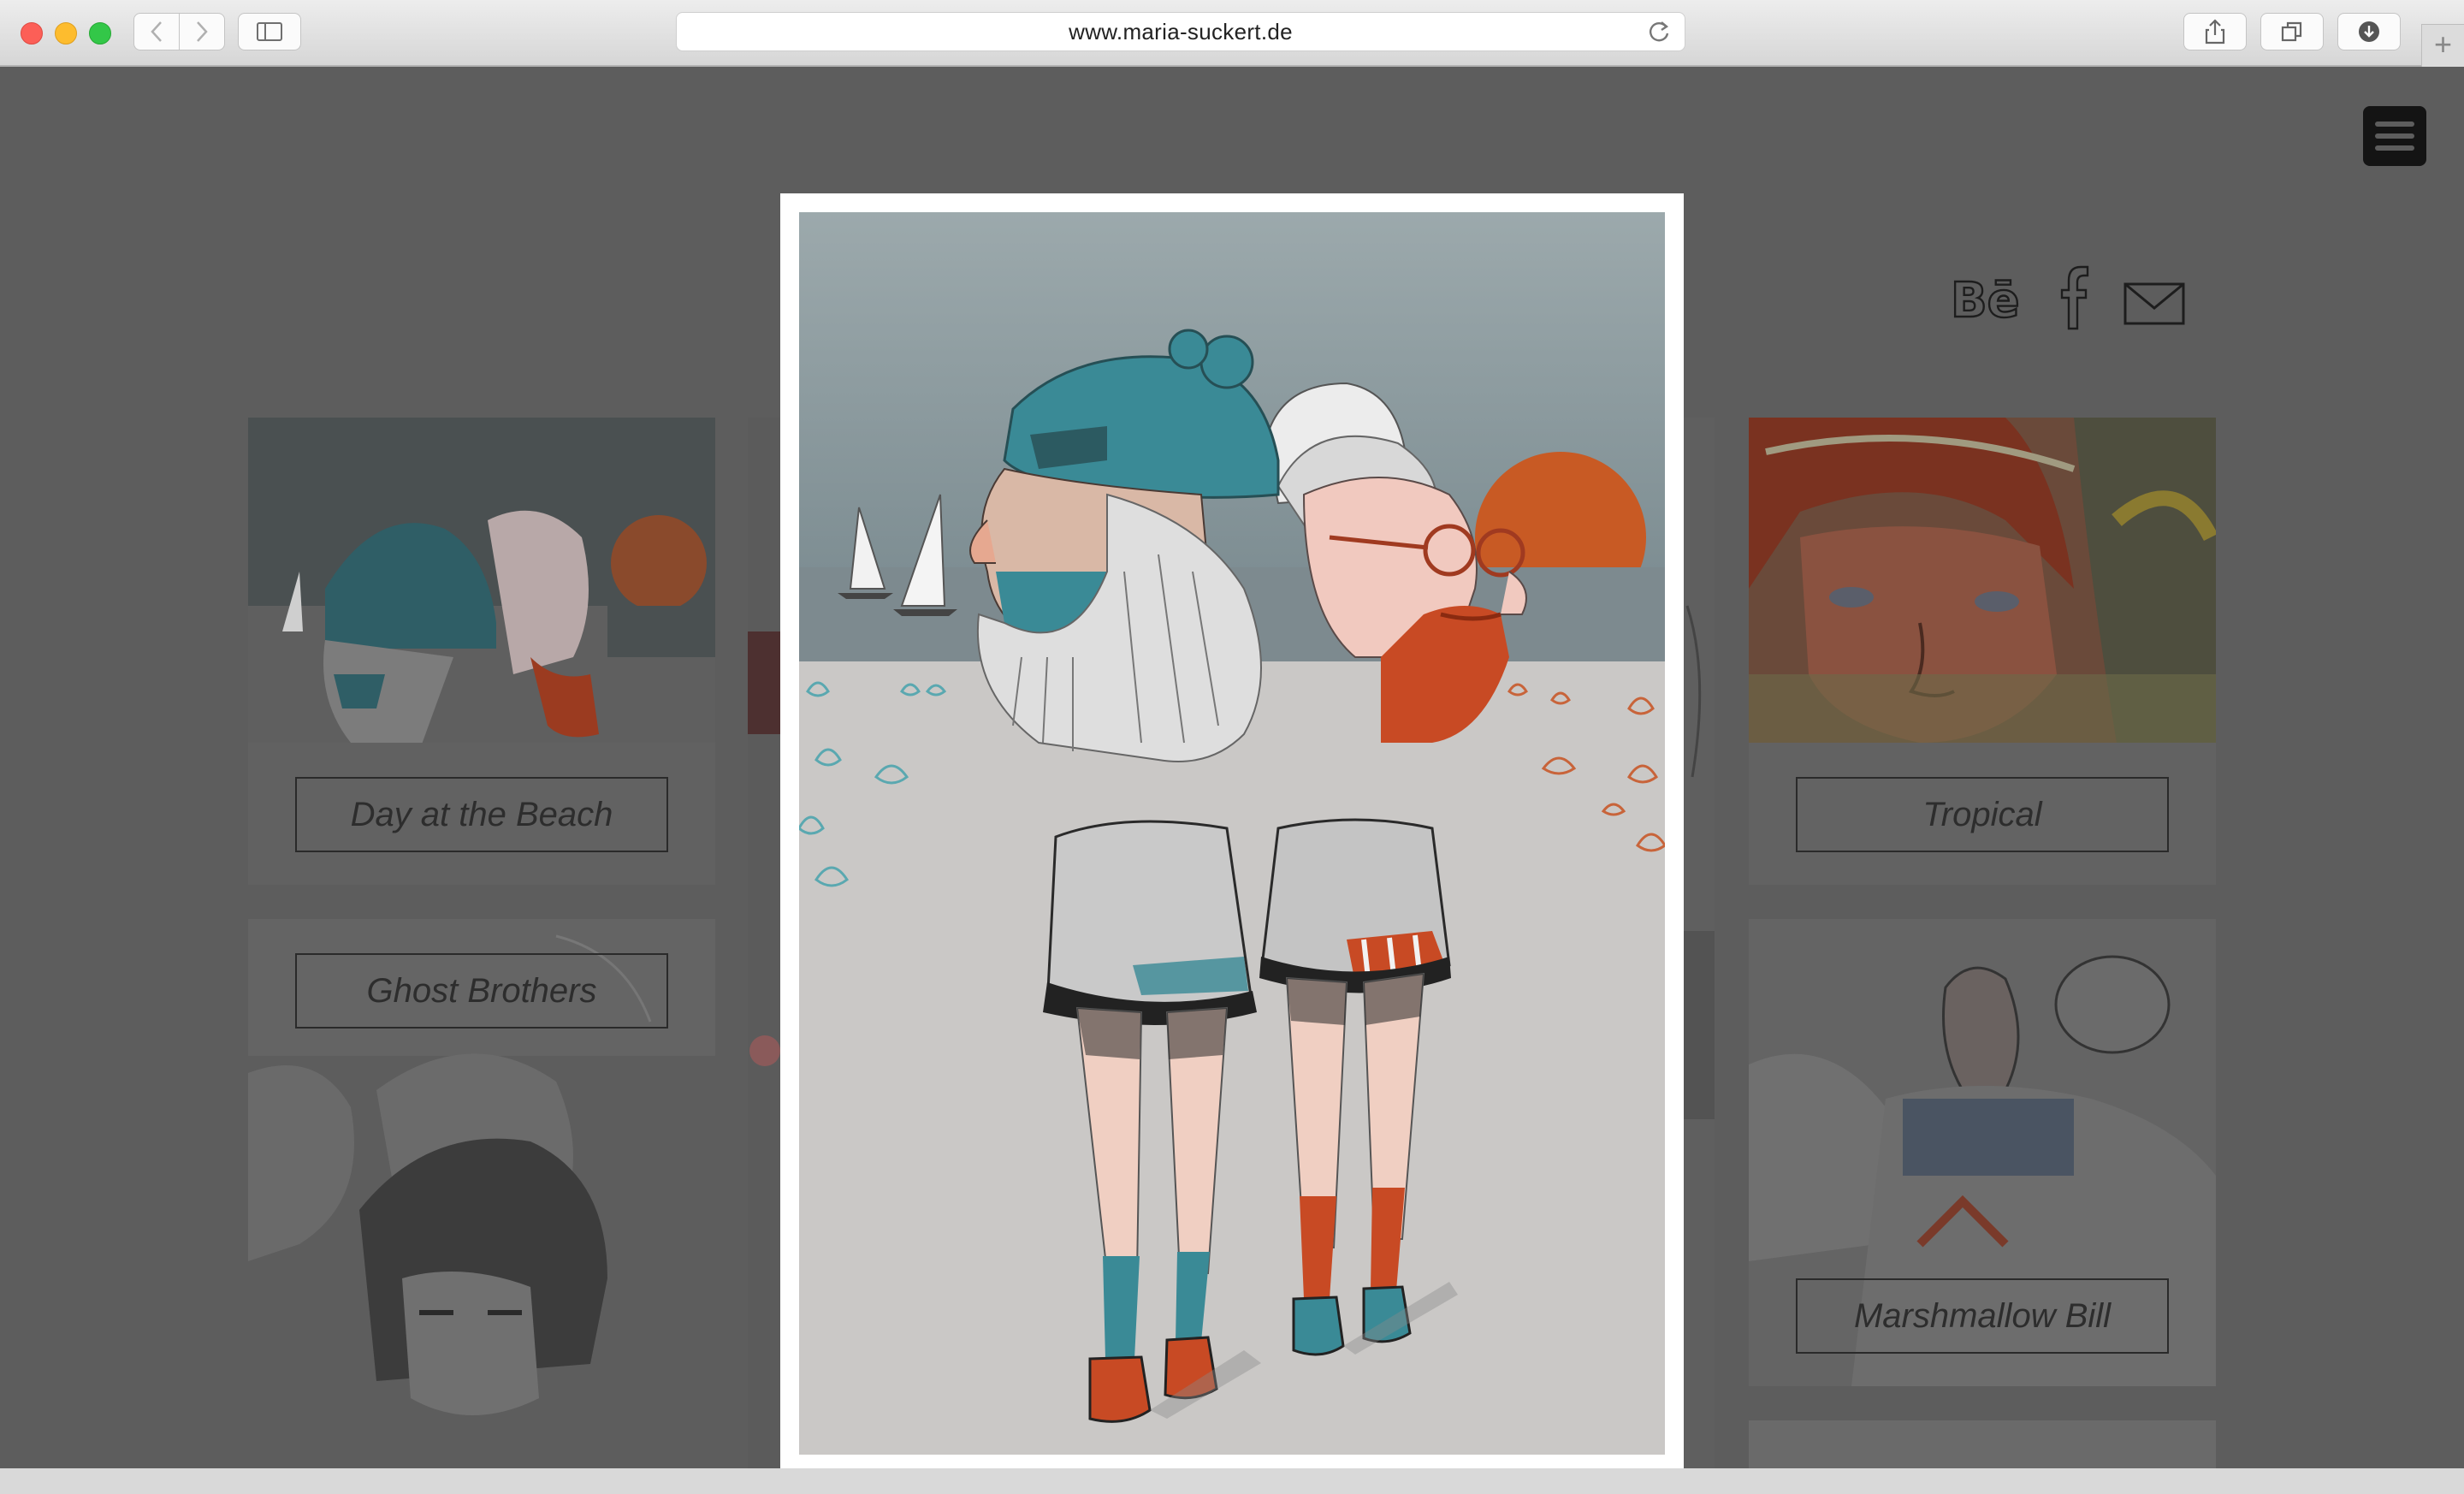 This screenshot has width=2464, height=1494. Describe the element at coordinates (1659, 31) in the screenshot. I see `reload-icon` at that location.